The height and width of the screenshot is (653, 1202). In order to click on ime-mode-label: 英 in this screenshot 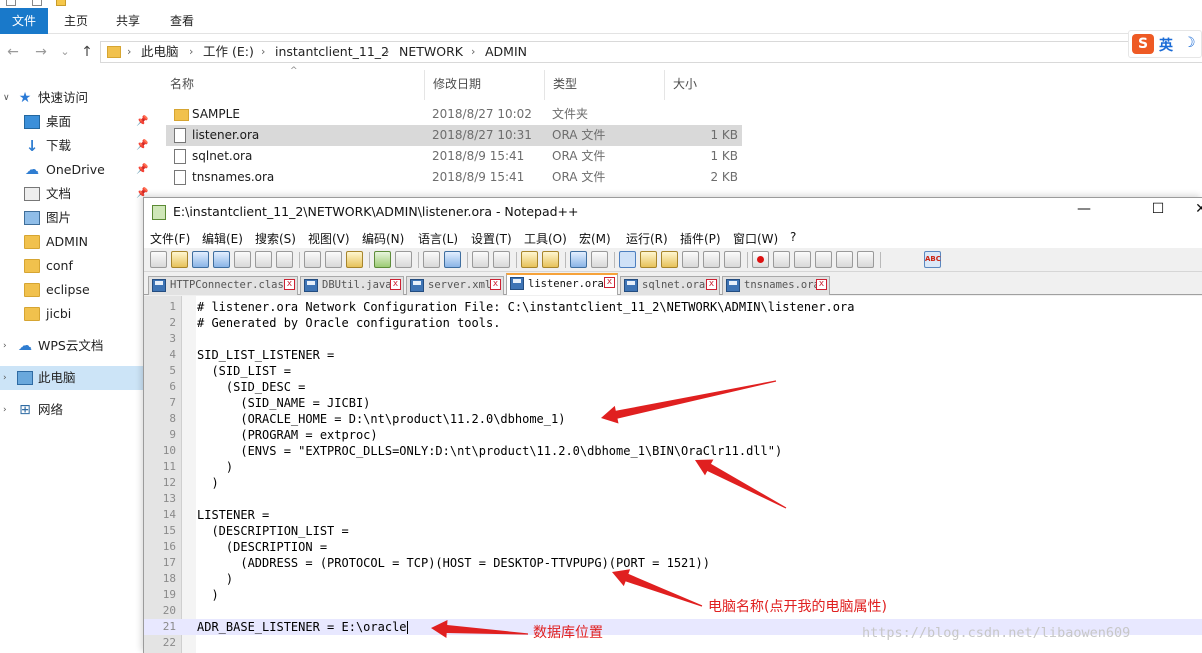, I will do `click(1166, 45)`.